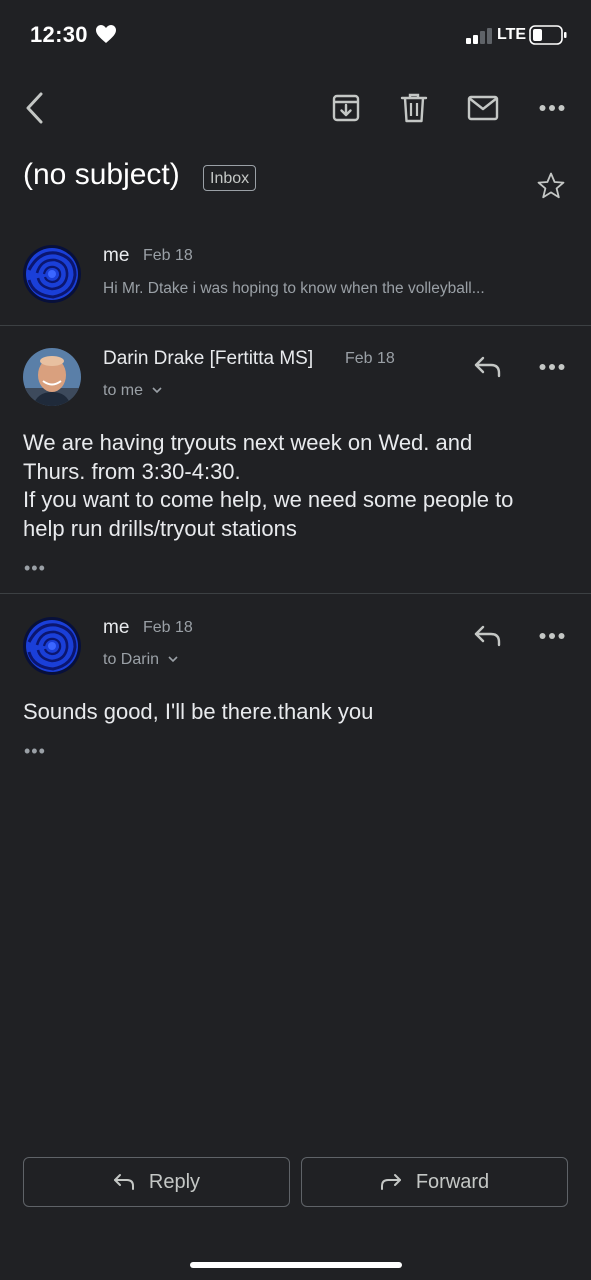 This screenshot has height=1280, width=591. What do you see at coordinates (132, 471) in the screenshot?
I see `body-line: Thurs. from 3:30-4:30.` at bounding box center [132, 471].